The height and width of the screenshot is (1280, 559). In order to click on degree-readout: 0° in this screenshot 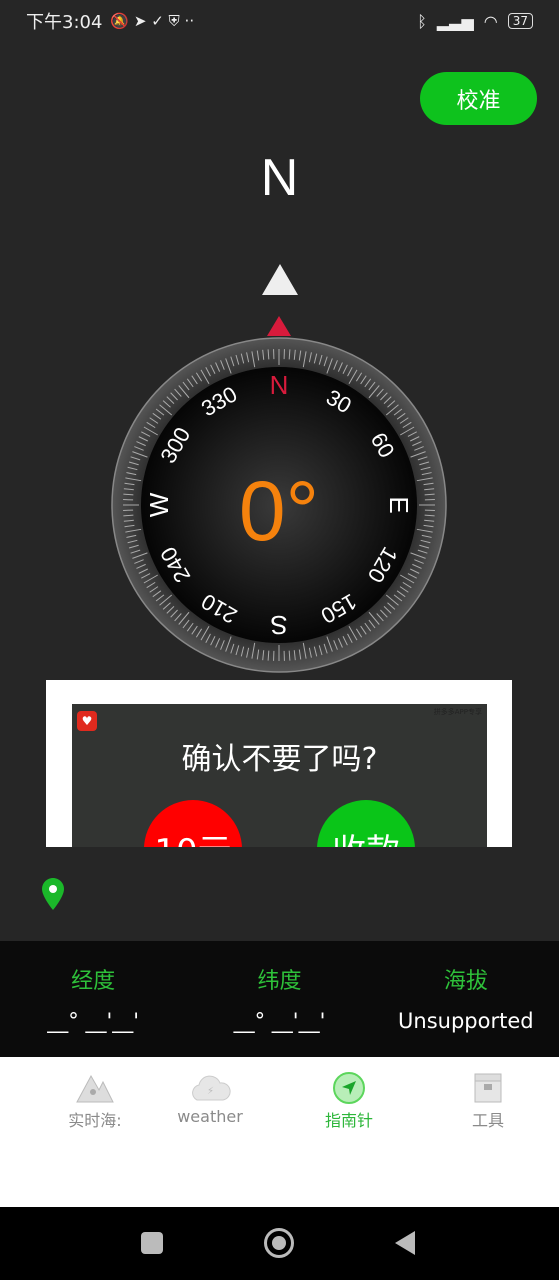, I will do `click(279, 511)`.